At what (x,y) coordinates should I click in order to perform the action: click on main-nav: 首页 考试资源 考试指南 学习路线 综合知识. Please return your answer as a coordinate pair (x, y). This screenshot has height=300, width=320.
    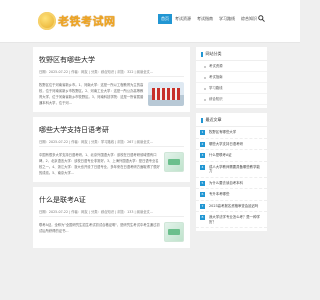
    Looking at the image, I should click on (209, 19).